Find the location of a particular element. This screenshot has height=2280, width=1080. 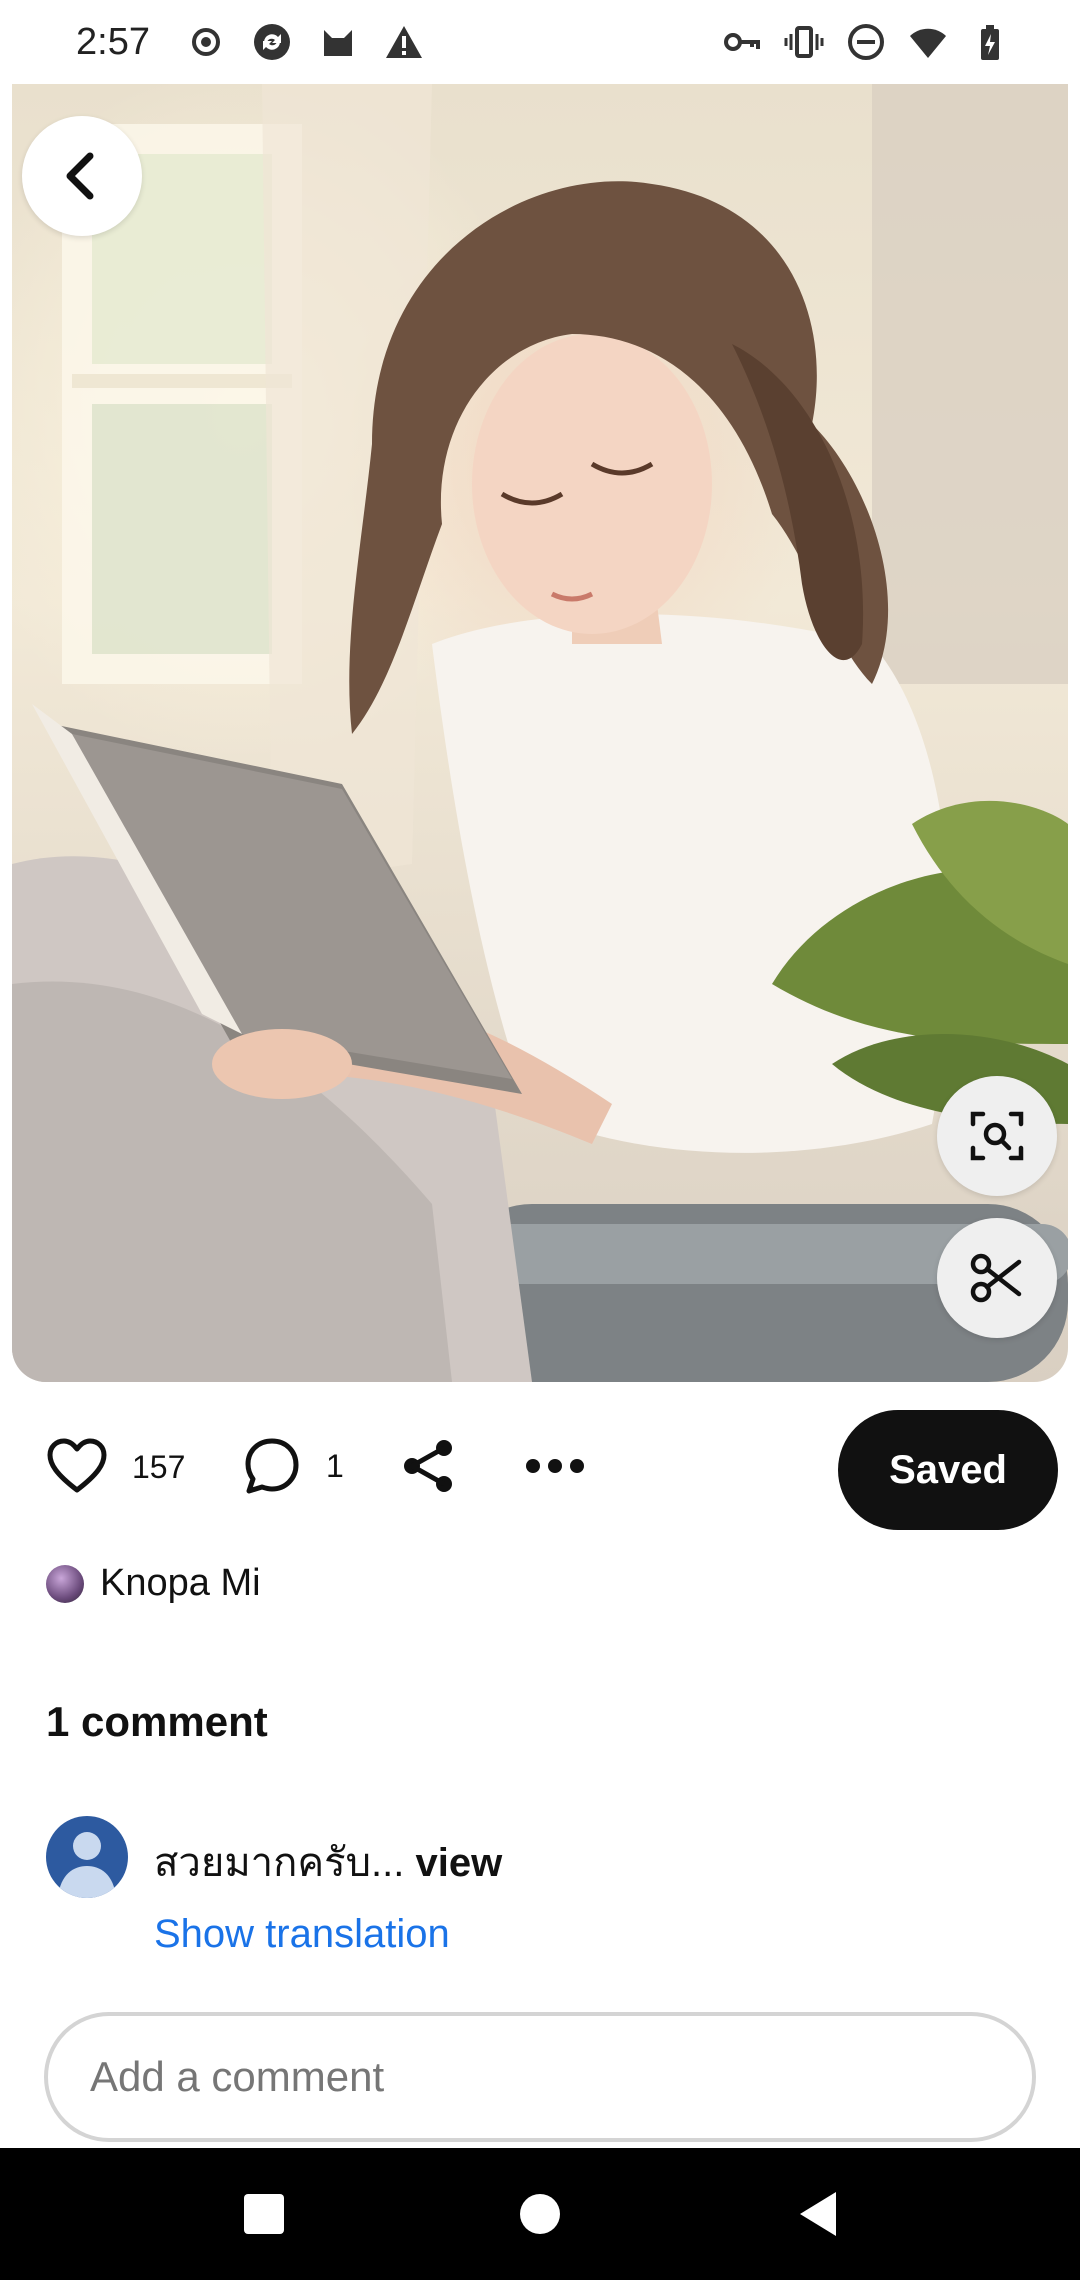

like-count: 157 is located at coordinates (159, 1466).